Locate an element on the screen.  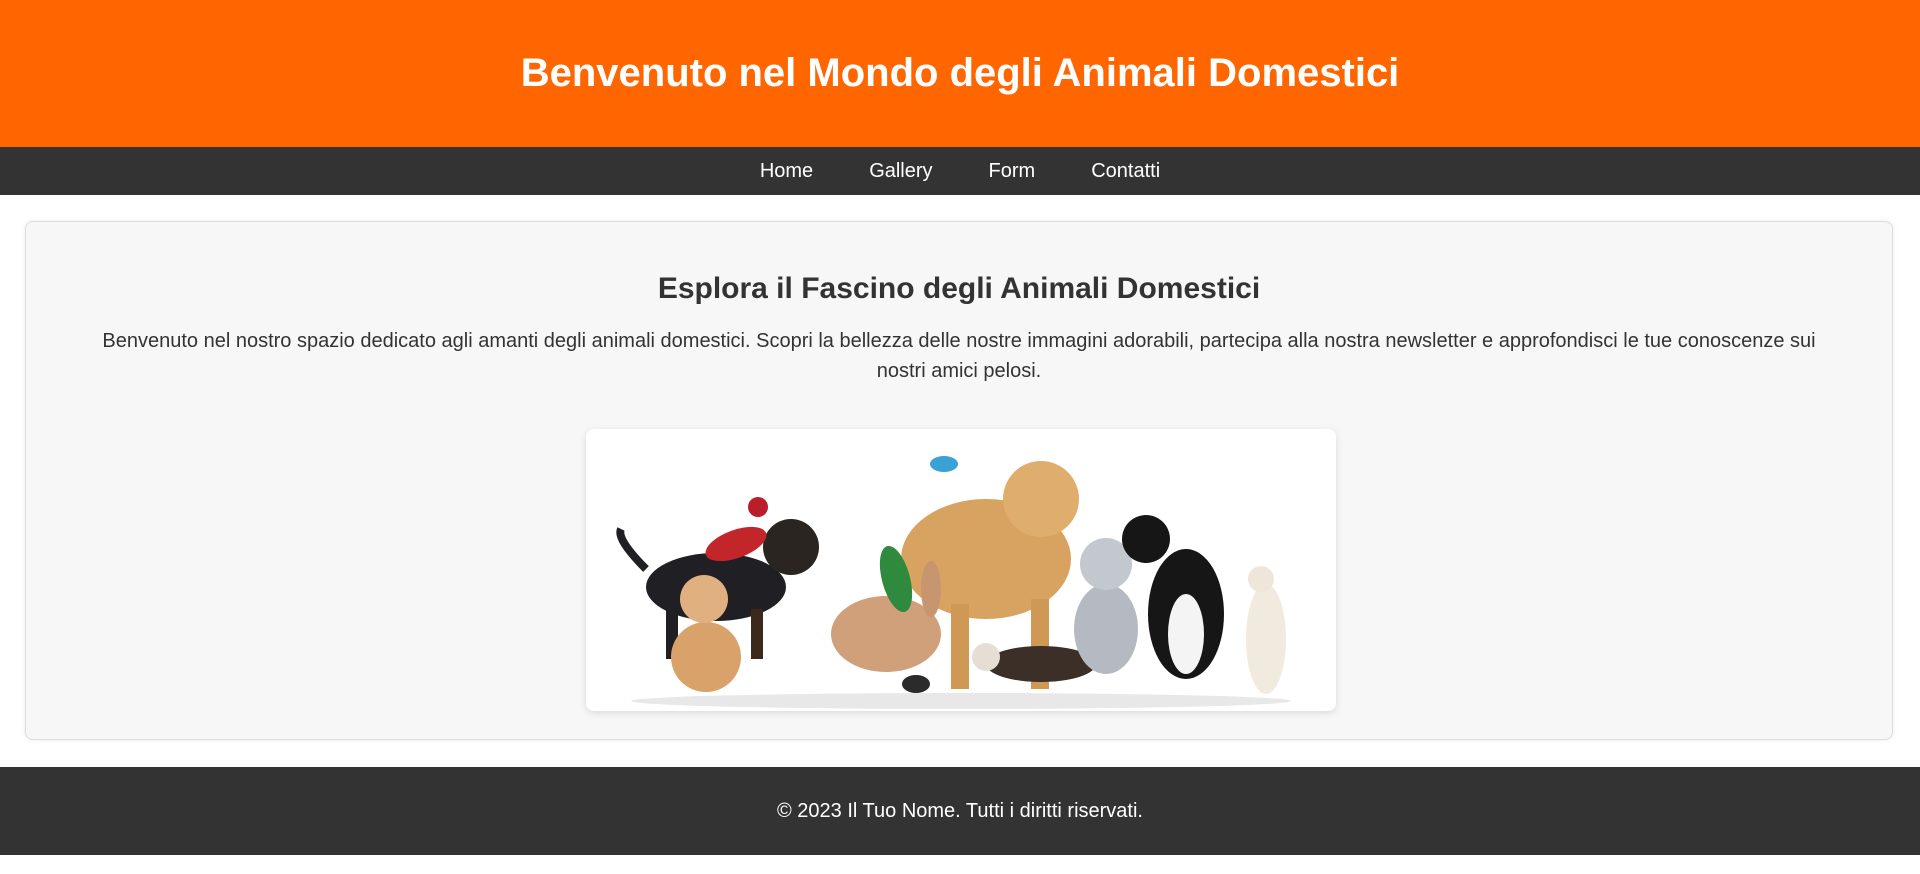
nav-link-home: Home is located at coordinates (786, 171).